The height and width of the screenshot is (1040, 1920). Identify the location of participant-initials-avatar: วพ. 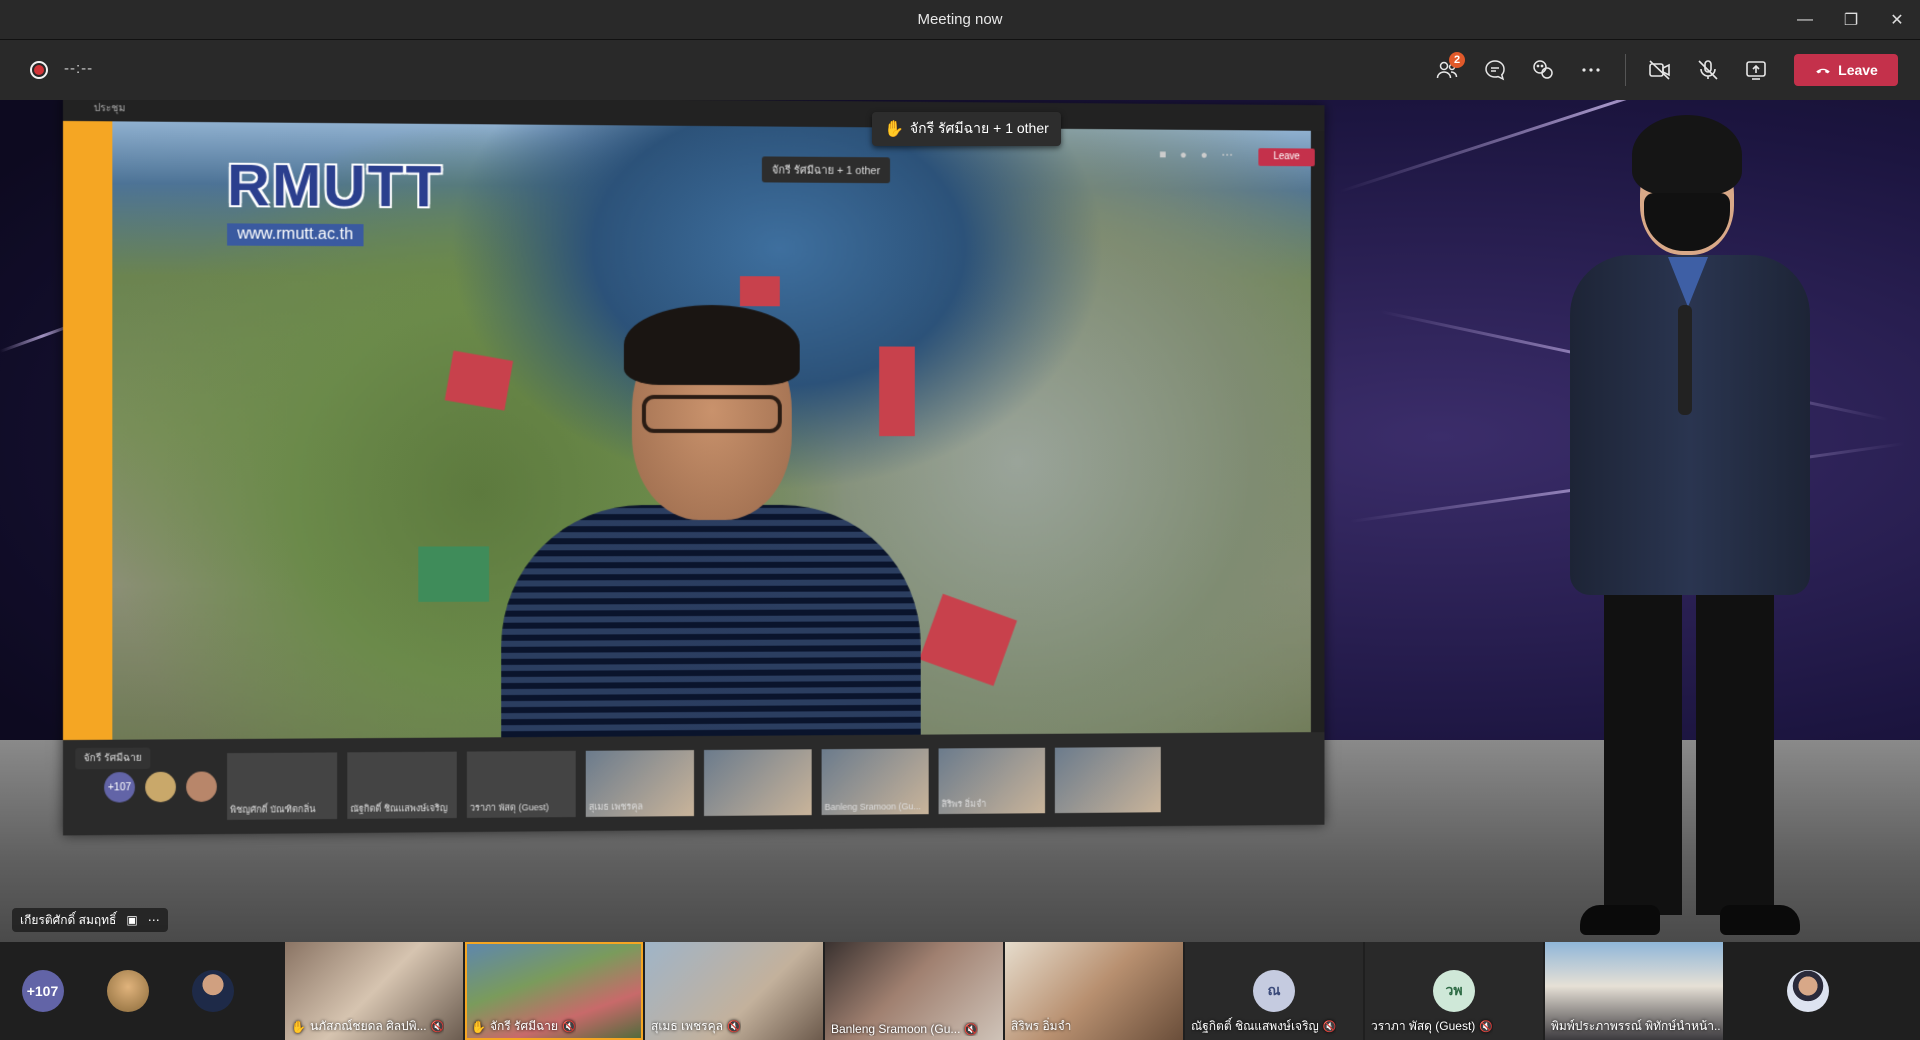
(1454, 991).